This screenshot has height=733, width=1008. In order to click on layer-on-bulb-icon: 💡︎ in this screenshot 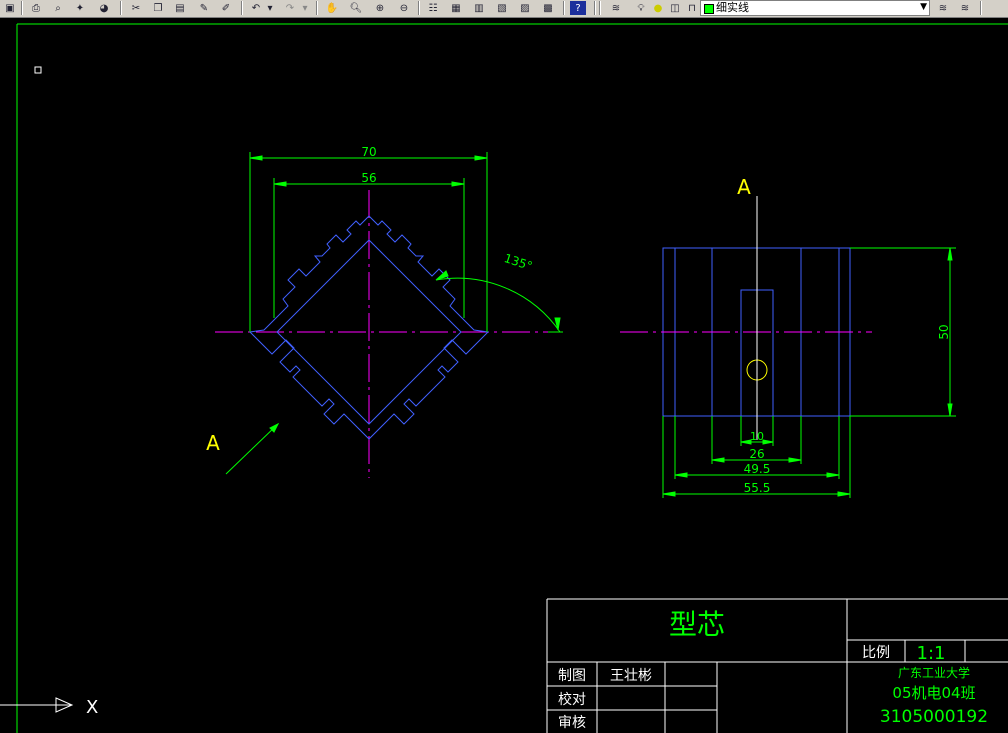, I will do `click(641, 8)`.